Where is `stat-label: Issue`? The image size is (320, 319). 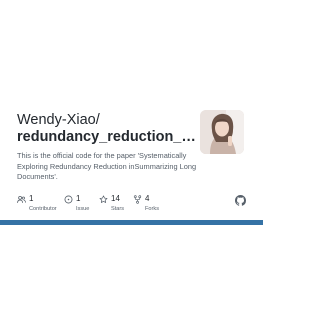 stat-label: Issue is located at coordinates (83, 209).